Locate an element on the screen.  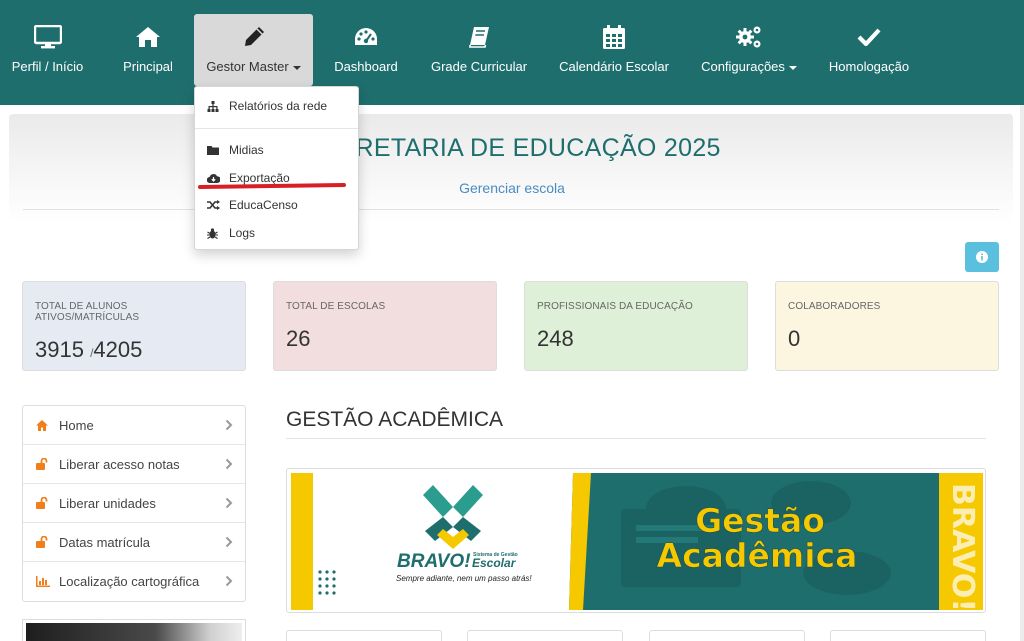
side-item-datas-matricula: Datas matrícula is located at coordinates (134, 542).